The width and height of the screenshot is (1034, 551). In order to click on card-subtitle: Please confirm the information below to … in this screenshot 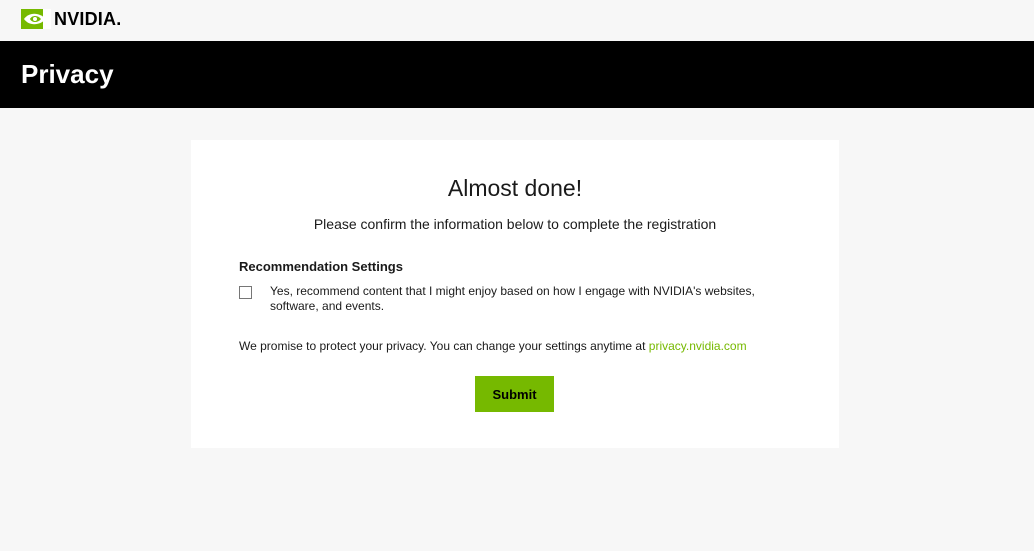, I will do `click(515, 224)`.